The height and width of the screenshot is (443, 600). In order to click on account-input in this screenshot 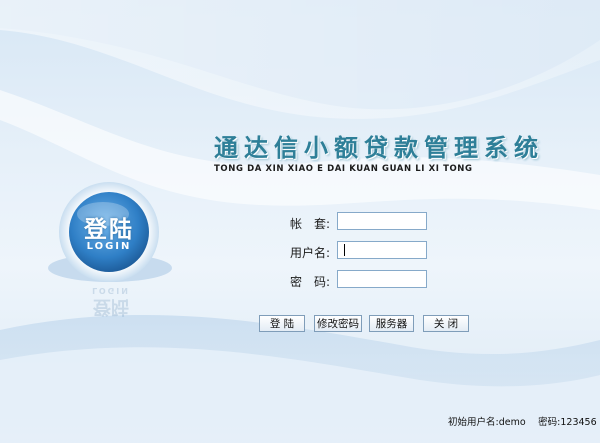, I will do `click(382, 221)`.